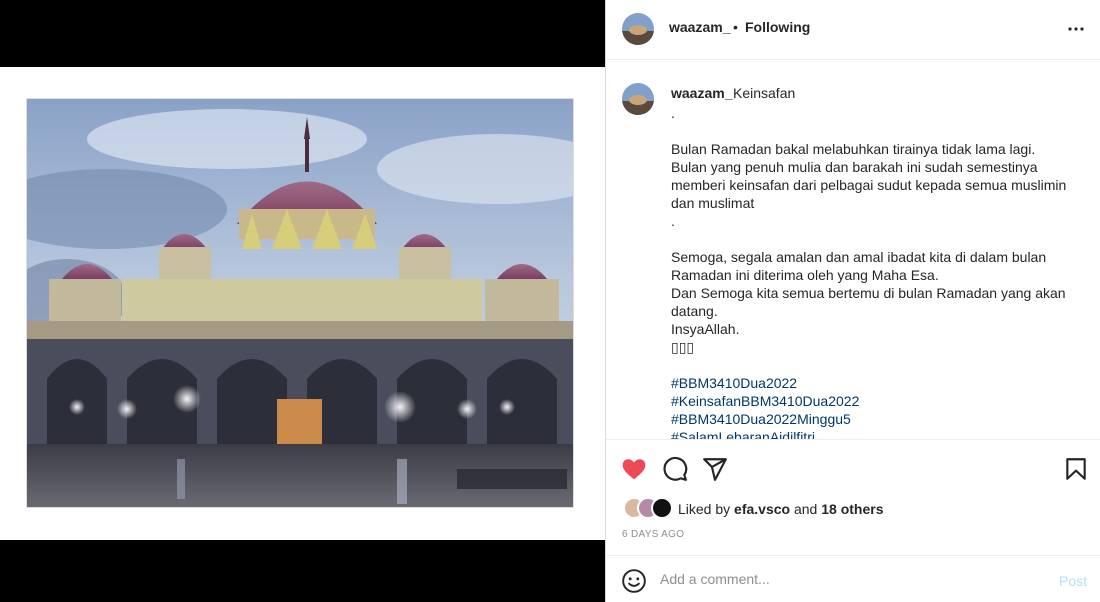 The image size is (1100, 602). Describe the element at coordinates (805, 275) in the screenshot. I see `caption-line: Ramadan ini diterima oleh yang Maha Esa.` at that location.